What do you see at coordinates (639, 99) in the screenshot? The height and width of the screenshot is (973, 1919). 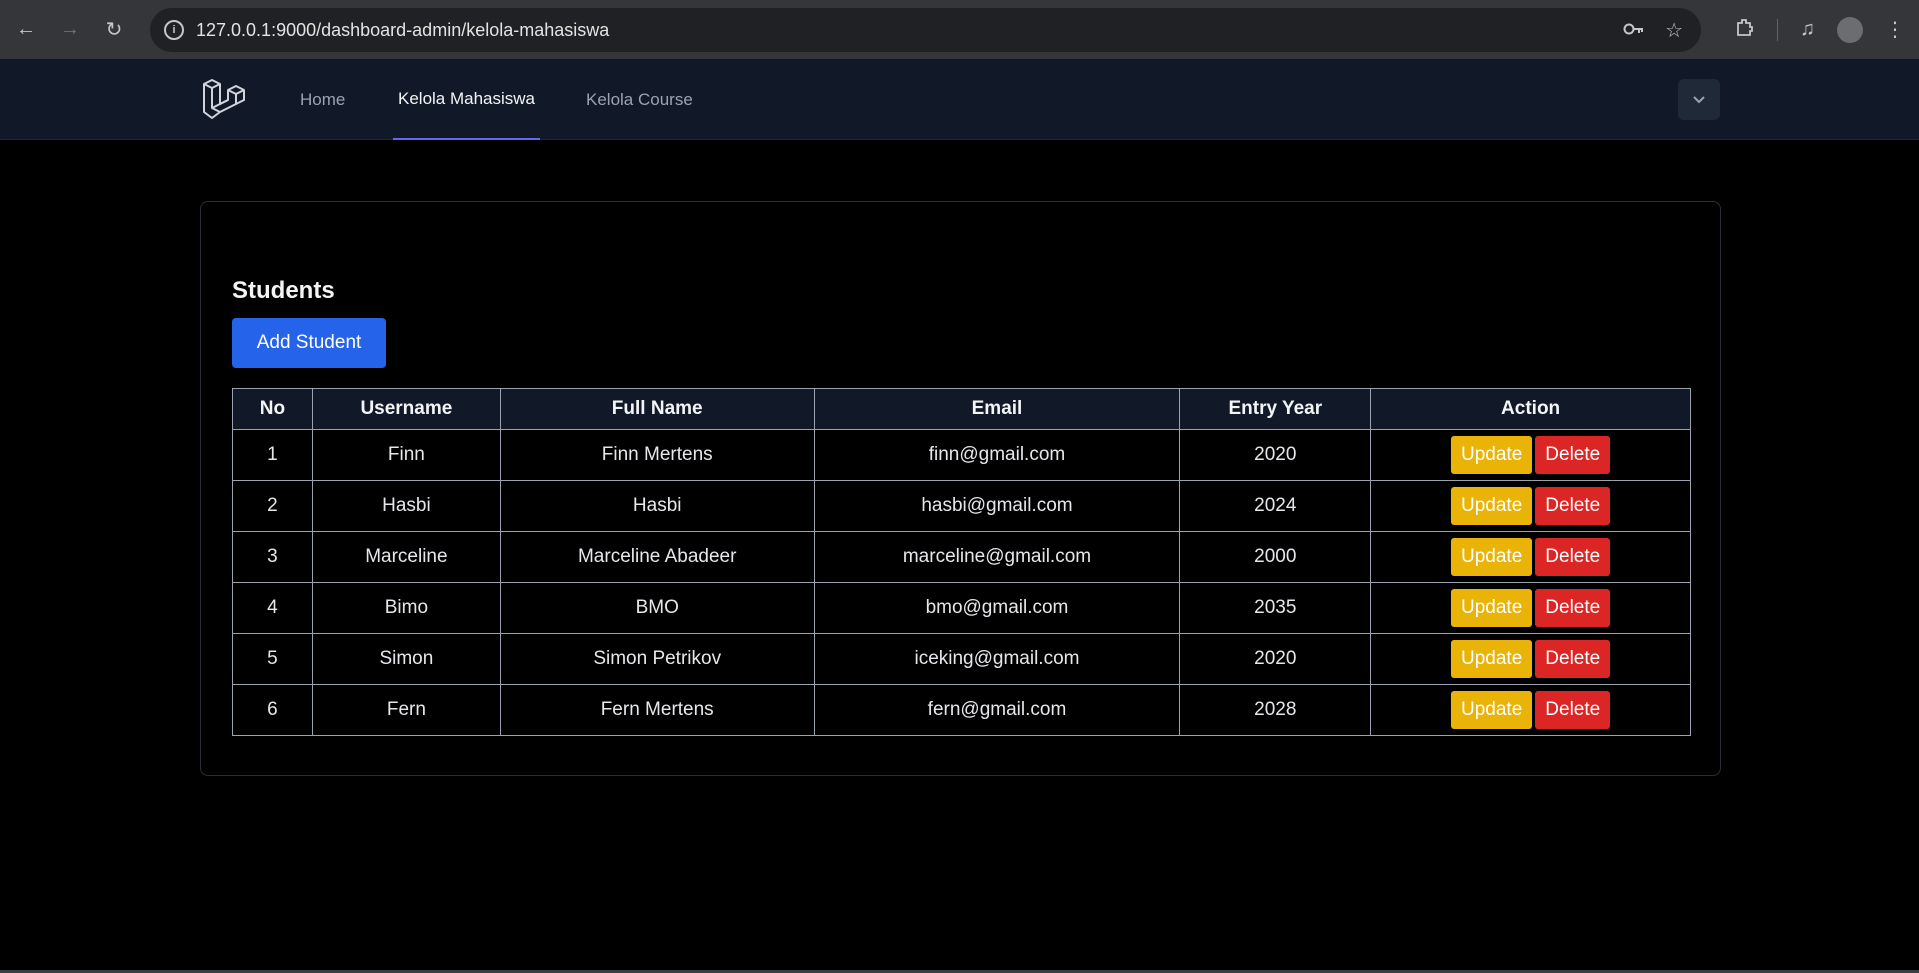 I see `nav-link-kelola-course: Kelola Course` at bounding box center [639, 99].